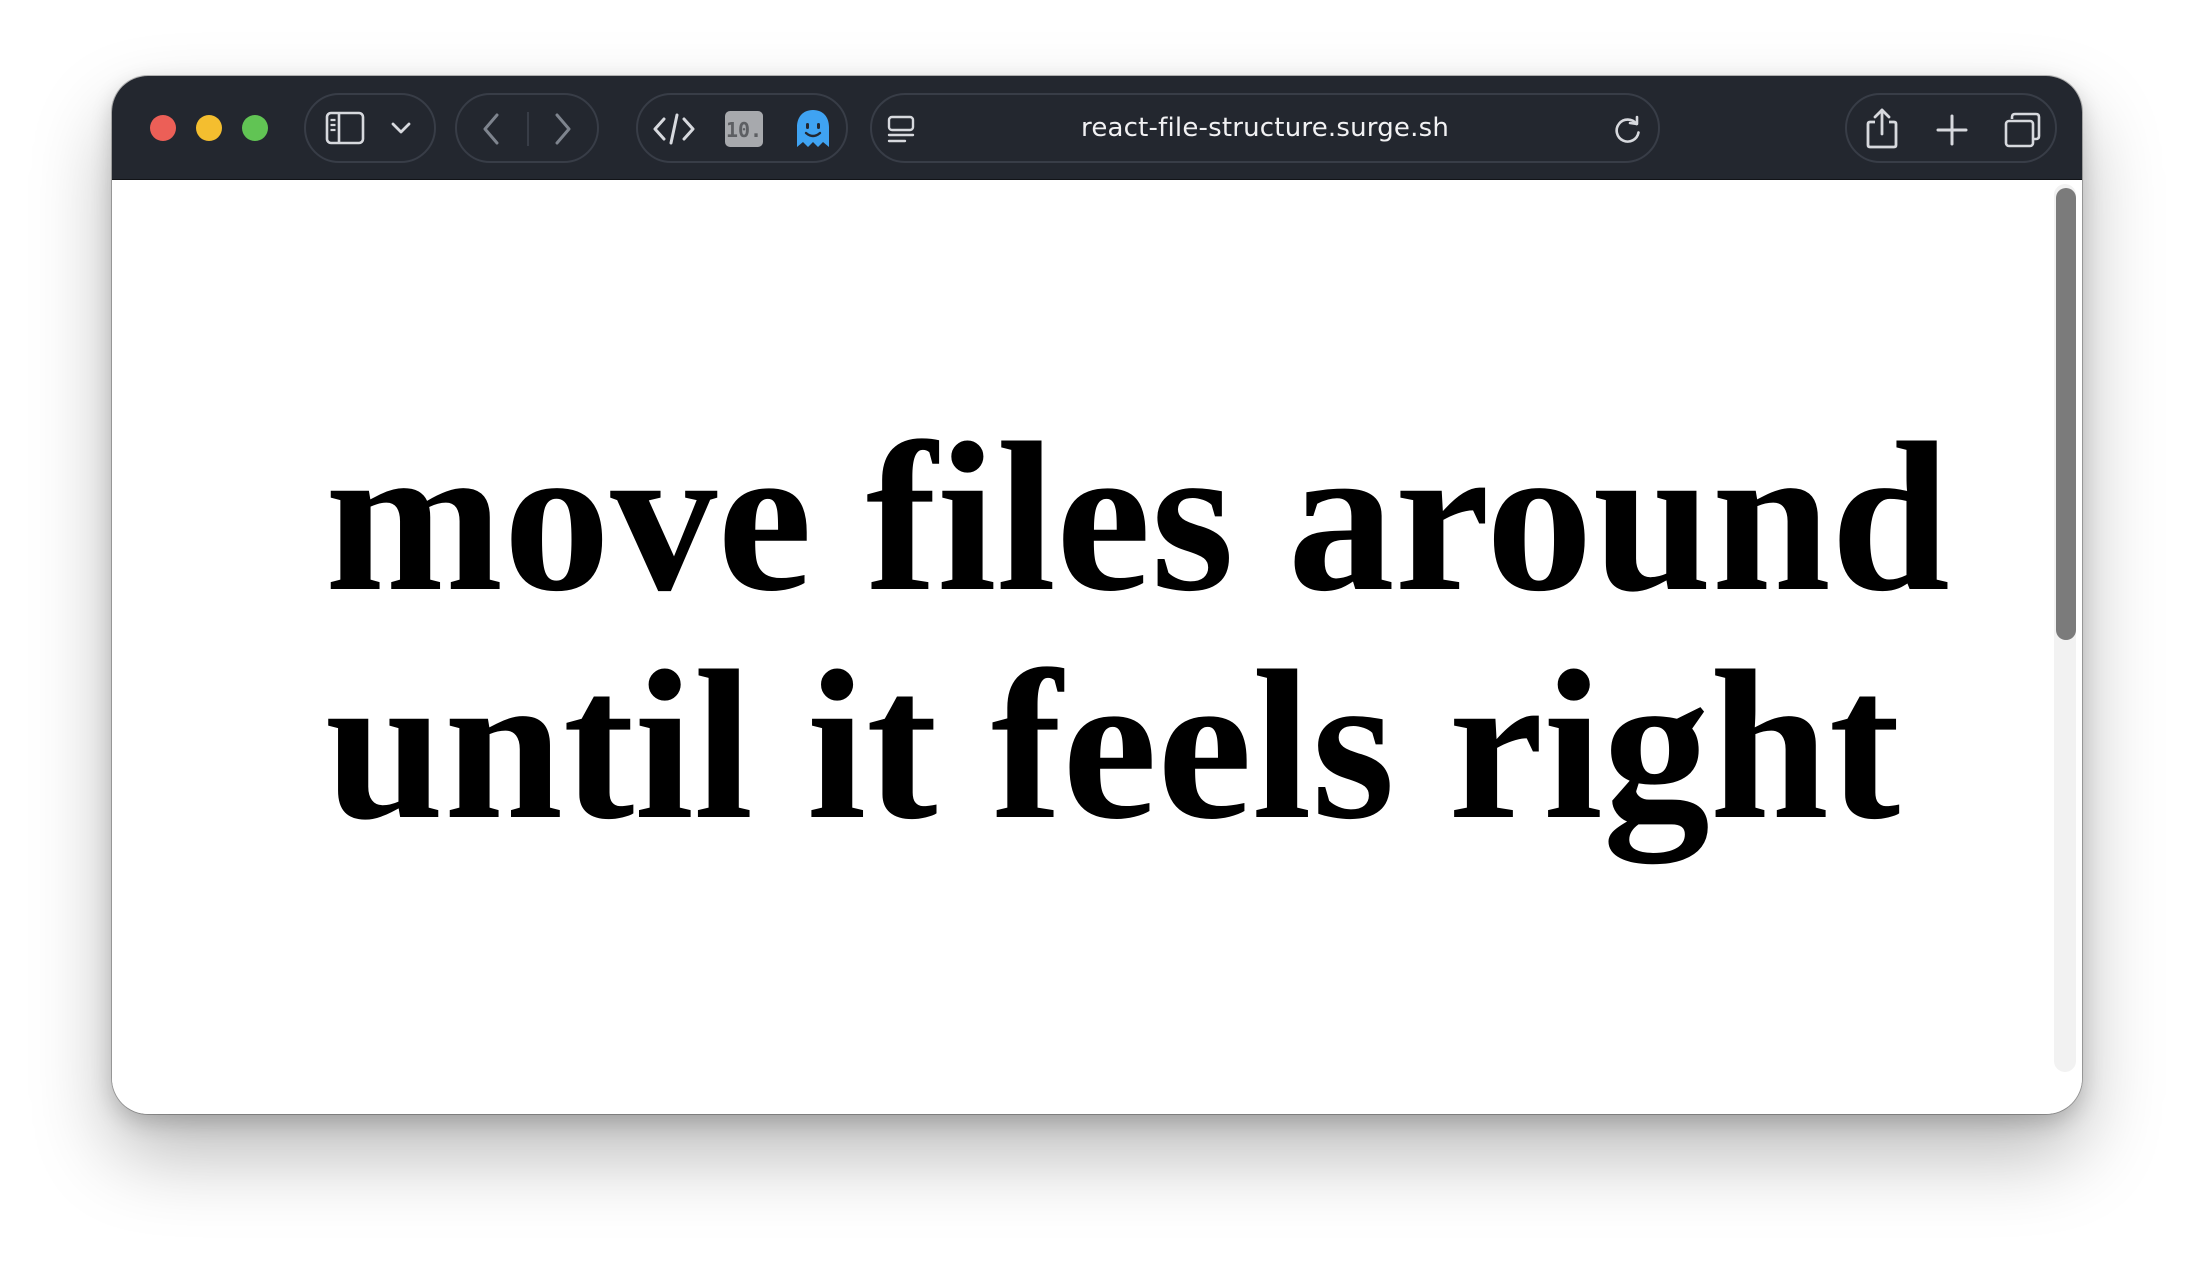 This screenshot has height=1262, width=2194. What do you see at coordinates (370, 128) in the screenshot?
I see `sidebar-toggle-group` at bounding box center [370, 128].